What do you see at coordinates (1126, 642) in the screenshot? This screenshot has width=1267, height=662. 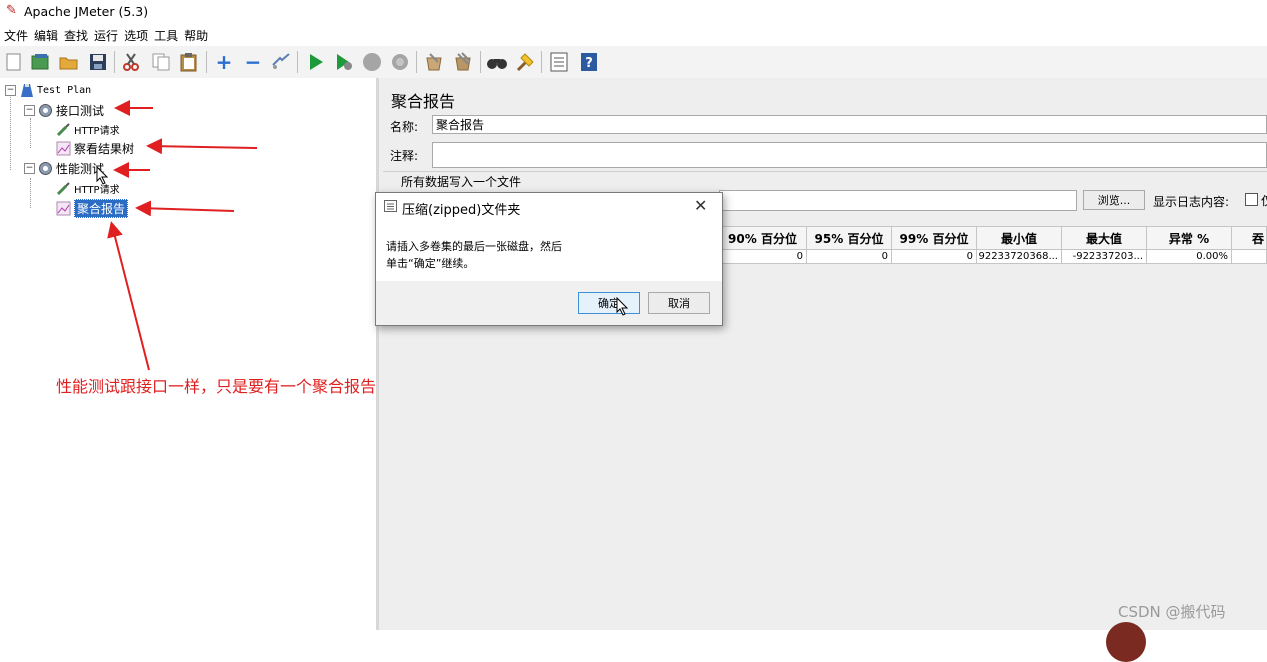 I see `avatar` at bounding box center [1126, 642].